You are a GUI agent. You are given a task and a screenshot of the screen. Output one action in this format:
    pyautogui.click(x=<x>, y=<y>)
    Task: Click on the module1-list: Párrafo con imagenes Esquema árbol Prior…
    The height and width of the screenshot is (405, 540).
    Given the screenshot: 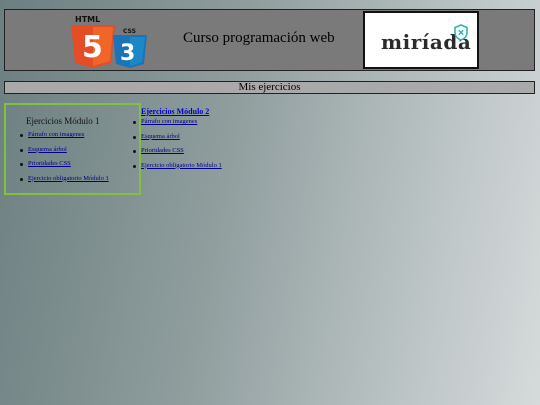 What is the action you would take?
    pyautogui.click(x=57, y=160)
    